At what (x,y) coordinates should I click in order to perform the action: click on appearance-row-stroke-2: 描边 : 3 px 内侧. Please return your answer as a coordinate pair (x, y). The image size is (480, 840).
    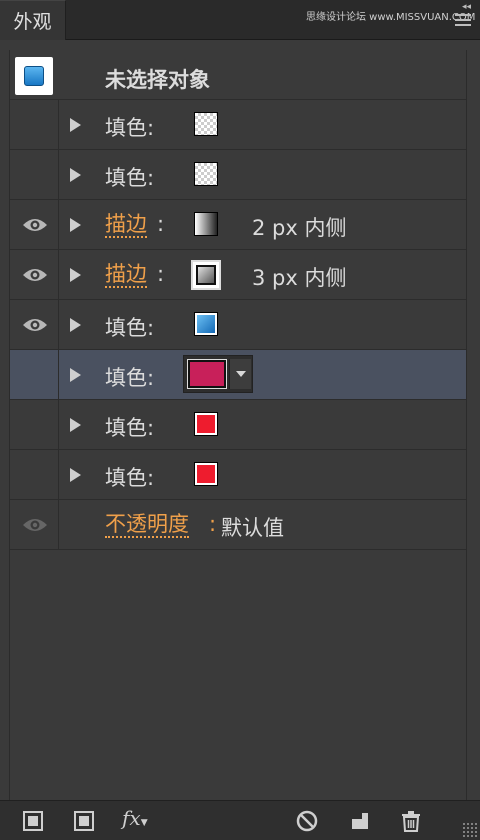
    Looking at the image, I should click on (238, 275).